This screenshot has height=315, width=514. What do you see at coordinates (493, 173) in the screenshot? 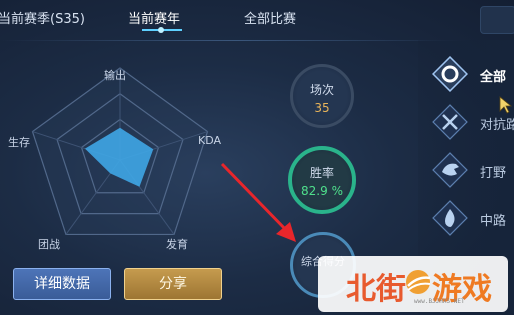
I see `mode-label-jungle: 打野` at bounding box center [493, 173].